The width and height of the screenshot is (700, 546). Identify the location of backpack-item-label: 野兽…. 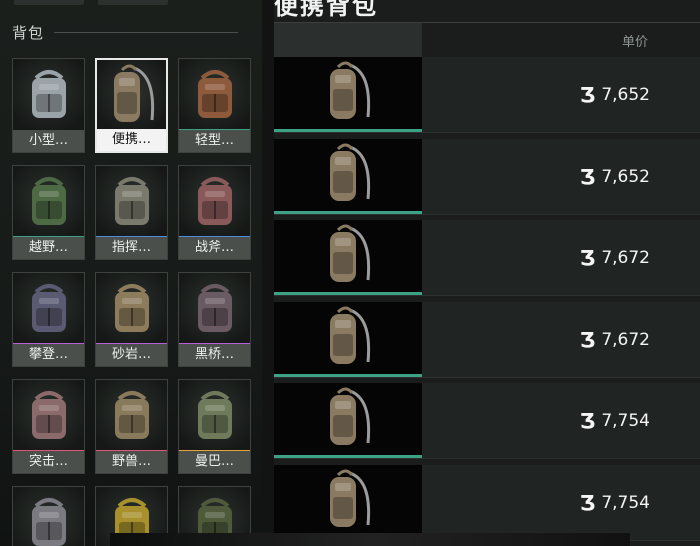
(131, 462).